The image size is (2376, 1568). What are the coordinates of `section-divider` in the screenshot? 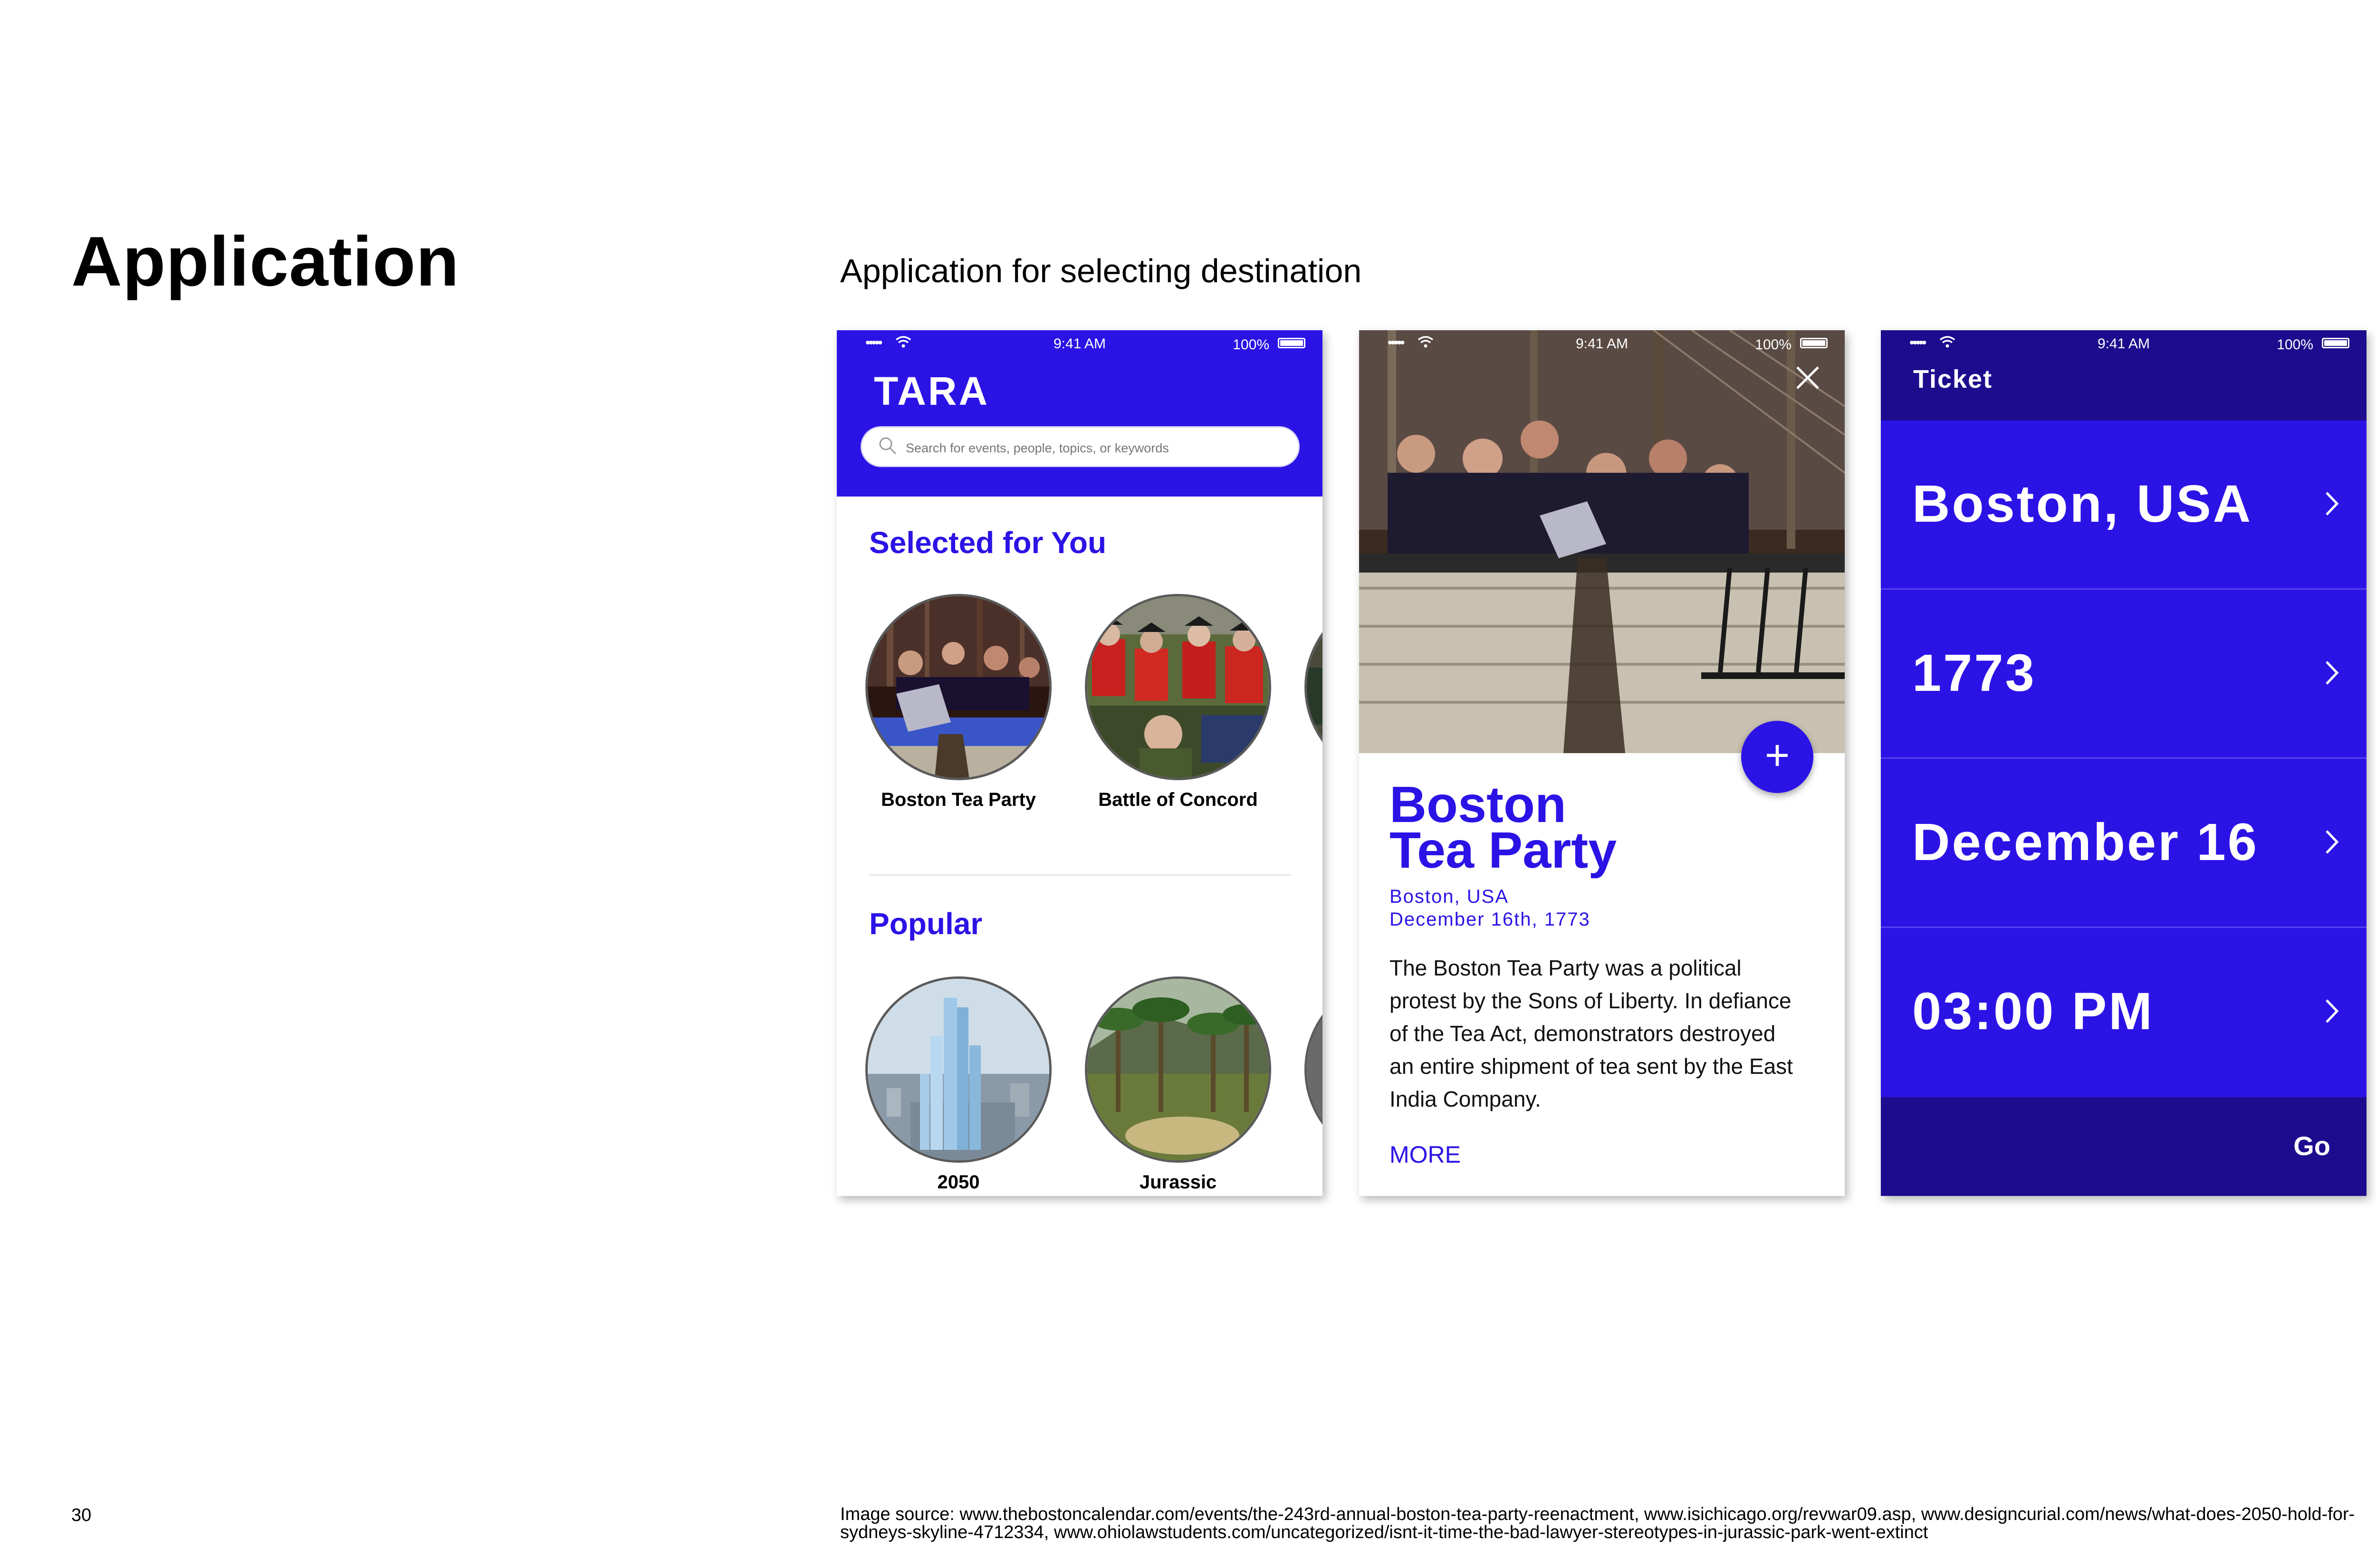 It's located at (1080, 875).